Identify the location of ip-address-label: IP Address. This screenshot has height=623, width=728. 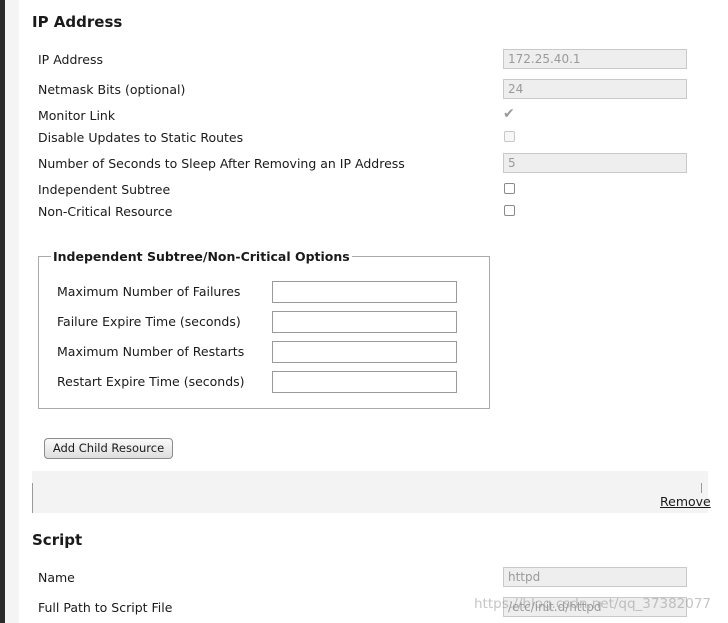
(70, 59).